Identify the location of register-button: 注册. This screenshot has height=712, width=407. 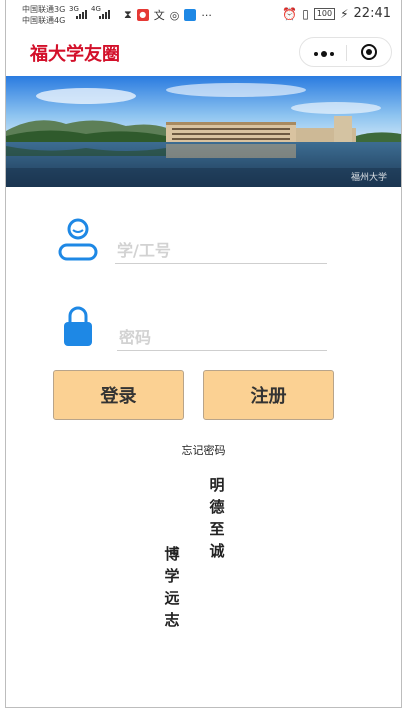
(268, 395).